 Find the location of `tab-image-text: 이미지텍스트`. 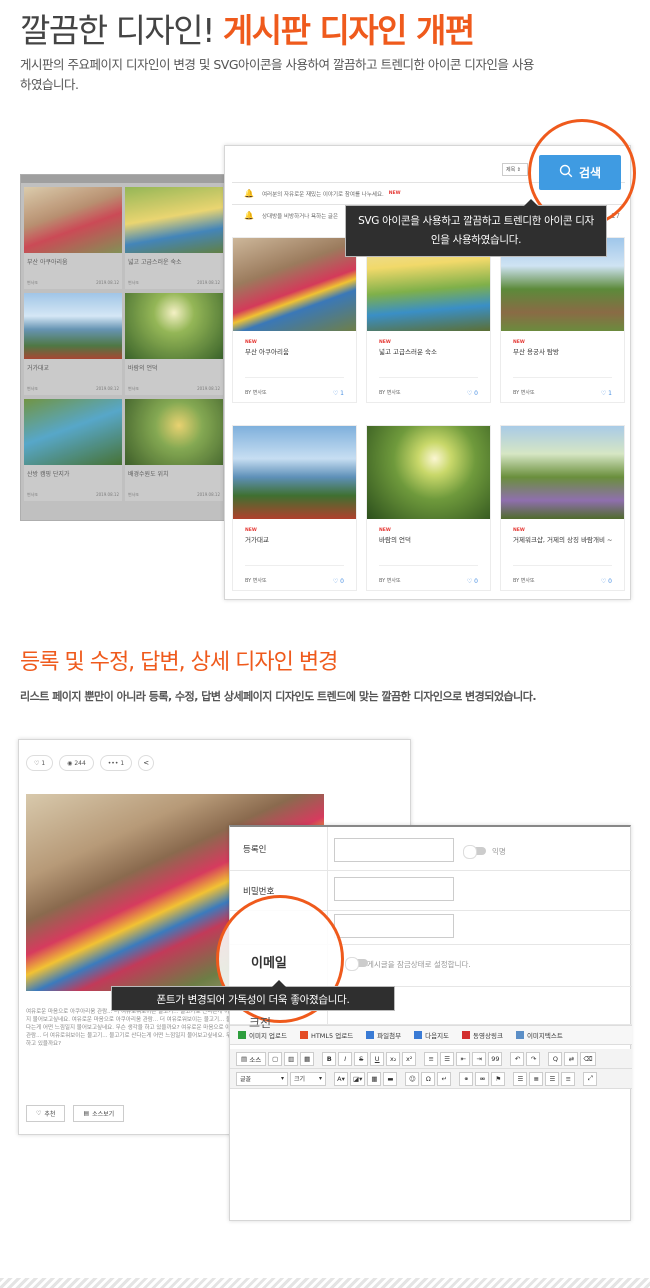

tab-image-text: 이미지텍스트 is located at coordinates (539, 1035).